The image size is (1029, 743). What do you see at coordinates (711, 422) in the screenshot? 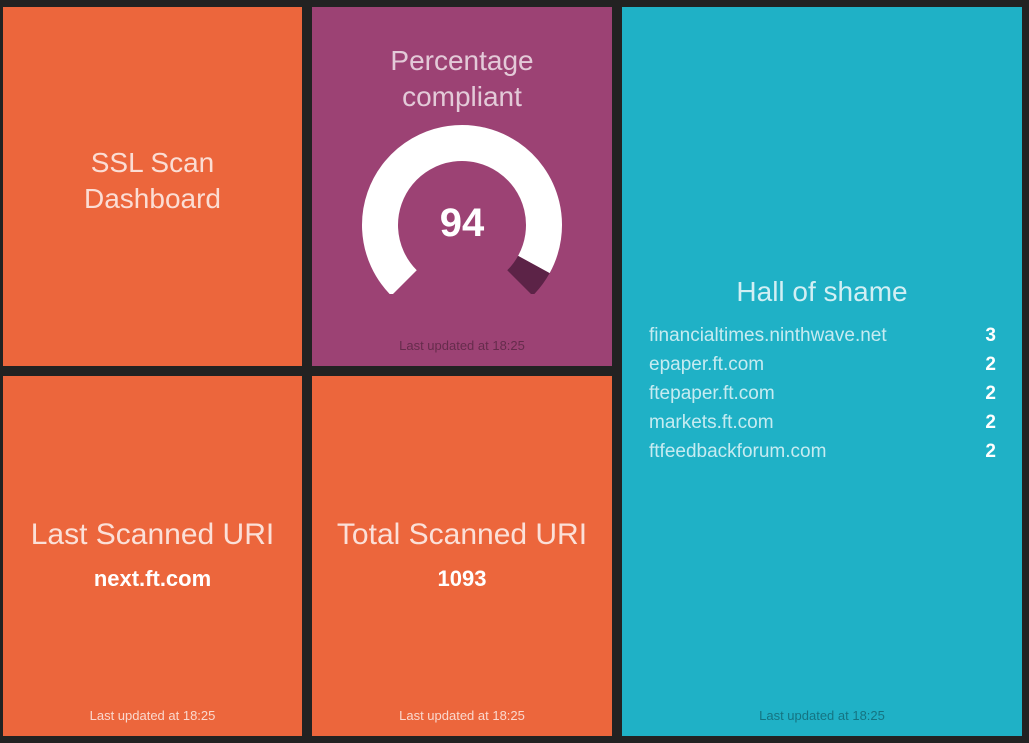
I see `list-item-label: markets.ft.com` at bounding box center [711, 422].